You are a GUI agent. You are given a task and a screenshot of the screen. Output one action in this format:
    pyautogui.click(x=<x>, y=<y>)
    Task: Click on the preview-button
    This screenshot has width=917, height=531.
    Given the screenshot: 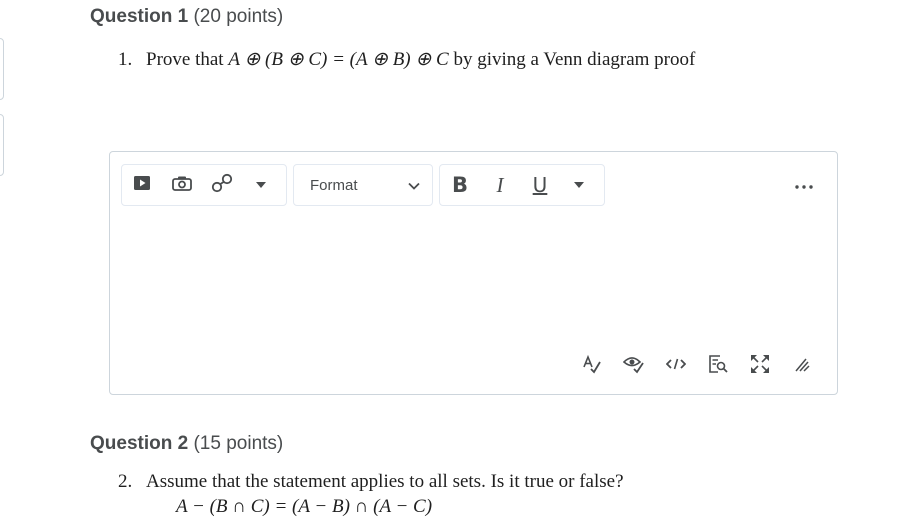 What is the action you would take?
    pyautogui.click(x=718, y=366)
    